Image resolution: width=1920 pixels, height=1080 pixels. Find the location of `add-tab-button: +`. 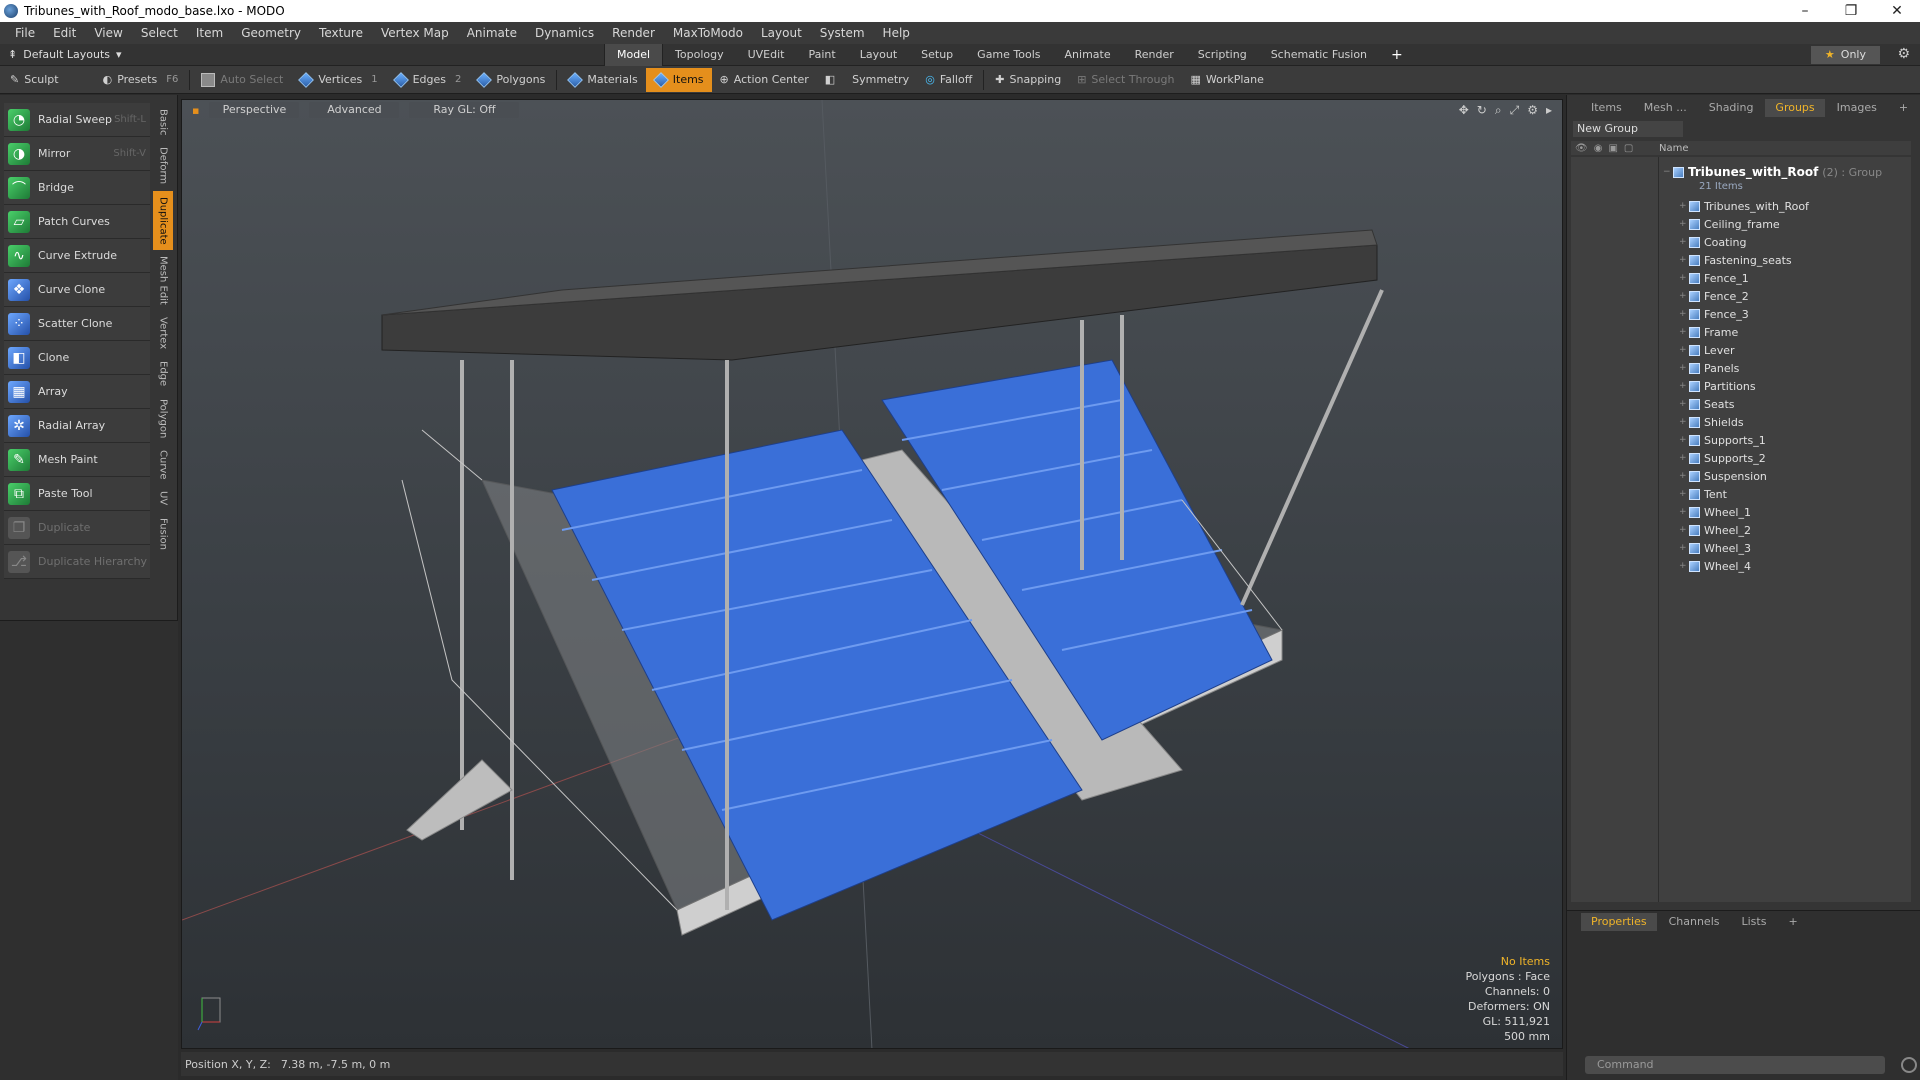

add-tab-button: + is located at coordinates (1397, 55).